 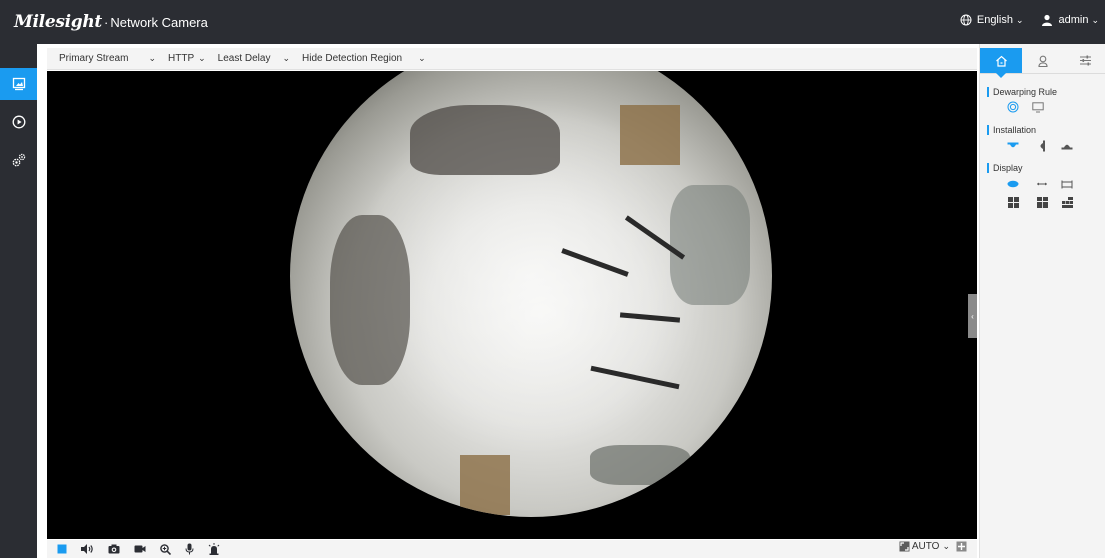 I want to click on user-icon, so click(x=1047, y=20).